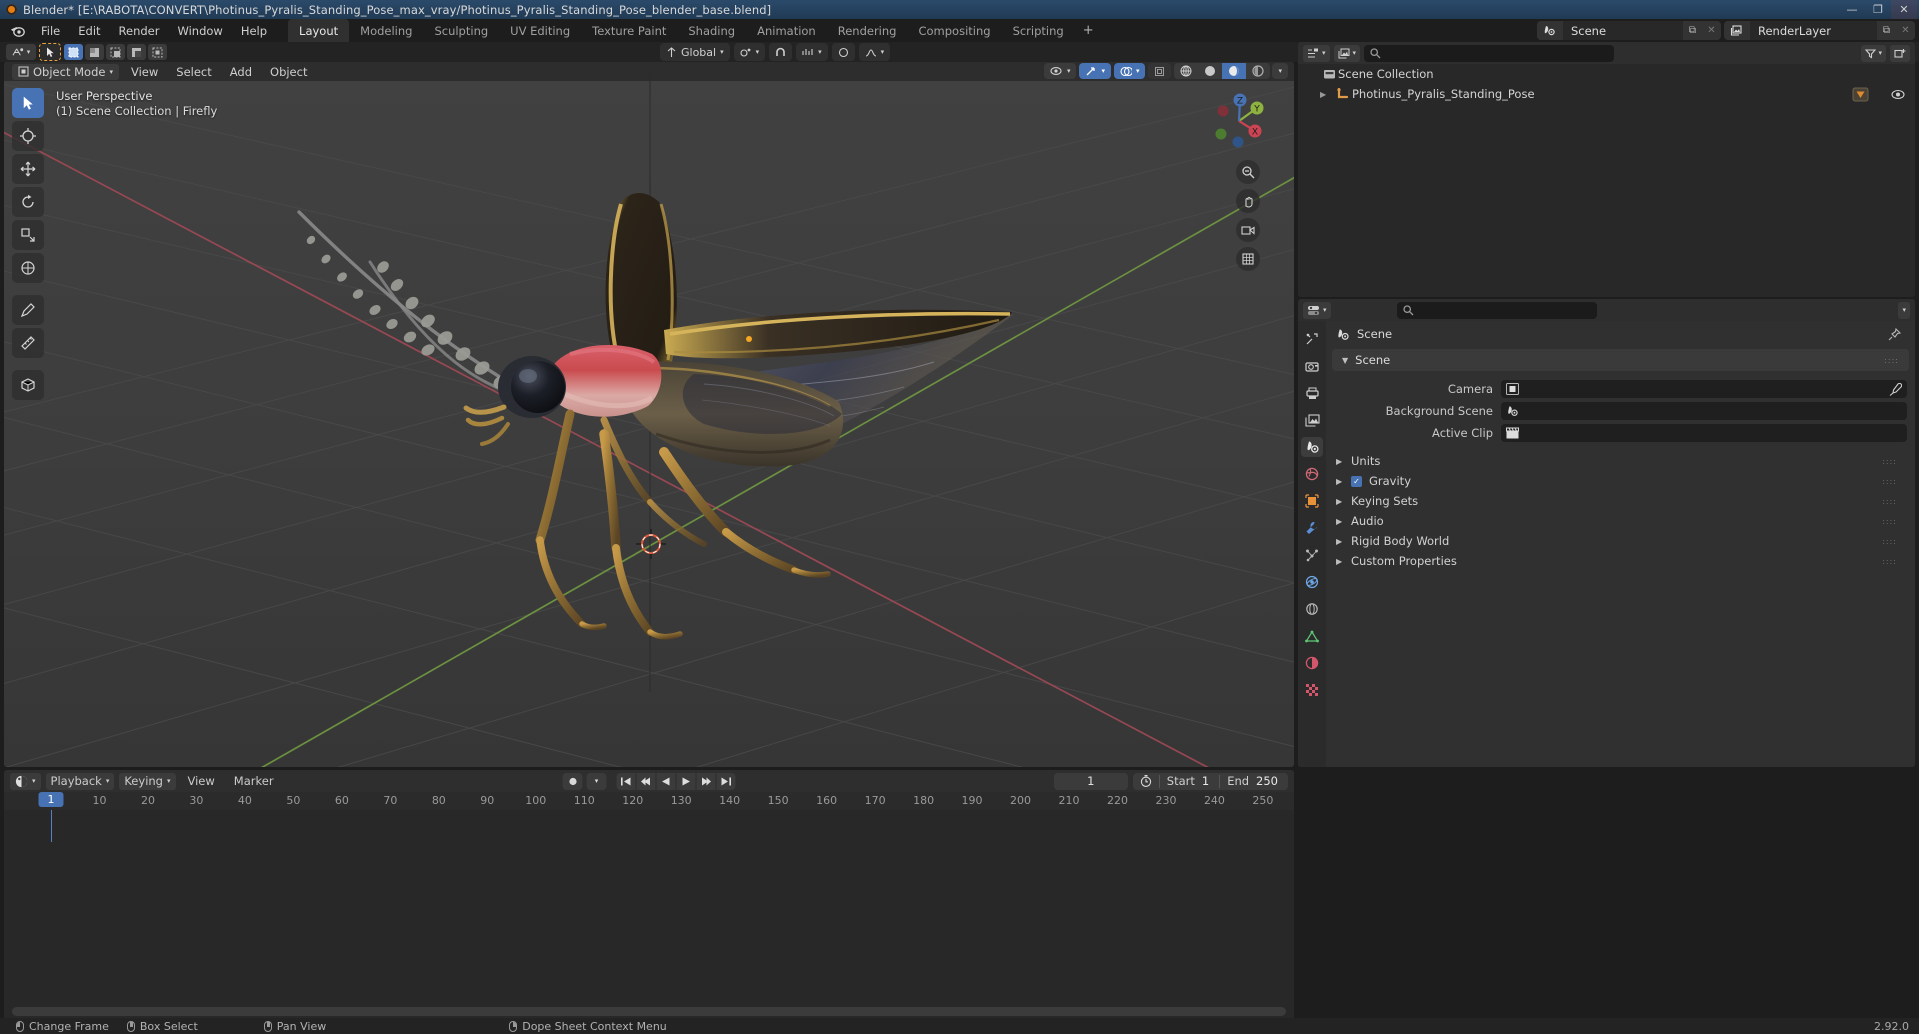 The image size is (1919, 1034). What do you see at coordinates (1312, 582) in the screenshot?
I see `properties-tab-physics` at bounding box center [1312, 582].